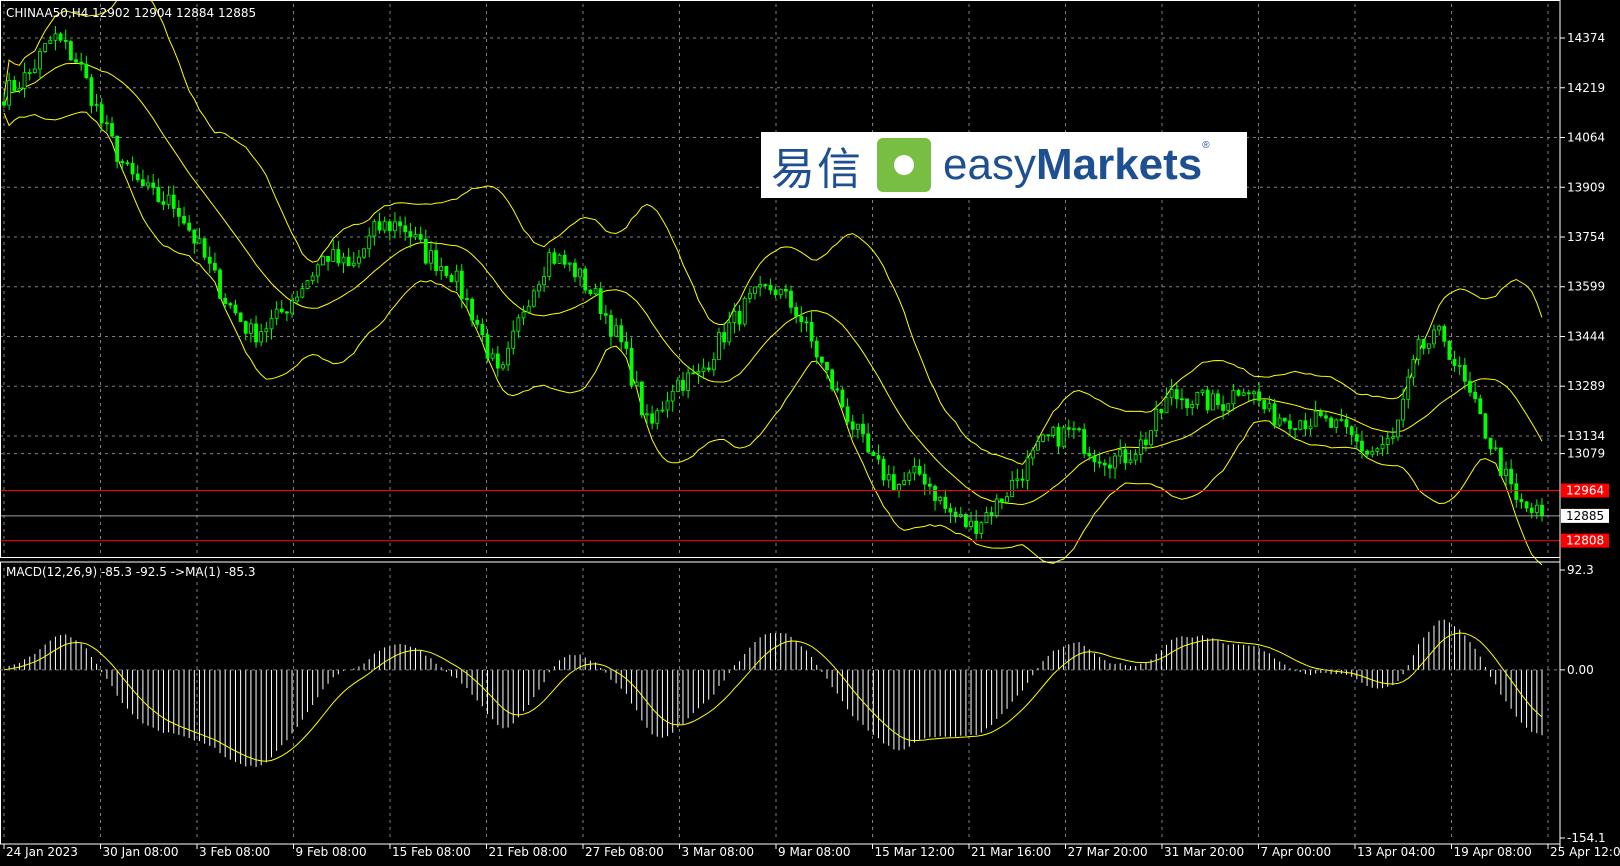  Describe the element at coordinates (624, 852) in the screenshot. I see `x-tick-label: 27 Feb 08:00` at that location.